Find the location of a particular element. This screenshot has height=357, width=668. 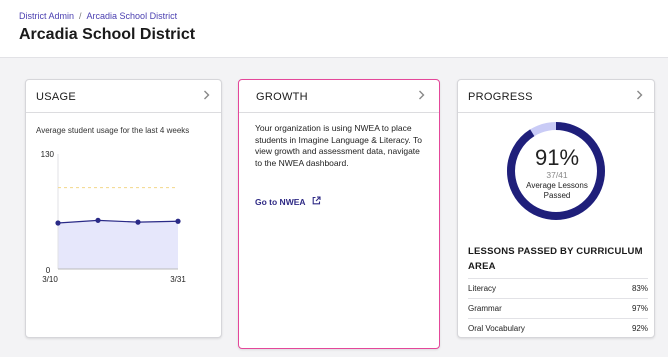

breadcrumb: District Admin / Arcadia School District is located at coordinates (98, 16).